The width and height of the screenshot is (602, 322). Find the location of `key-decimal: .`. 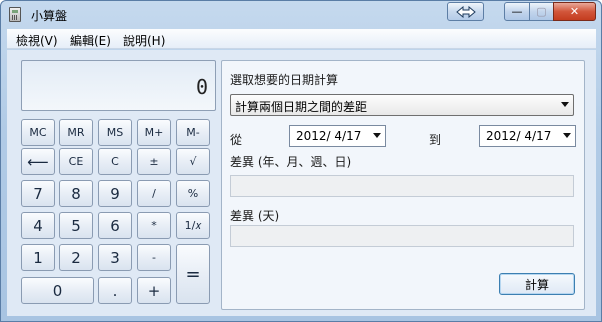

key-decimal: . is located at coordinates (115, 290).